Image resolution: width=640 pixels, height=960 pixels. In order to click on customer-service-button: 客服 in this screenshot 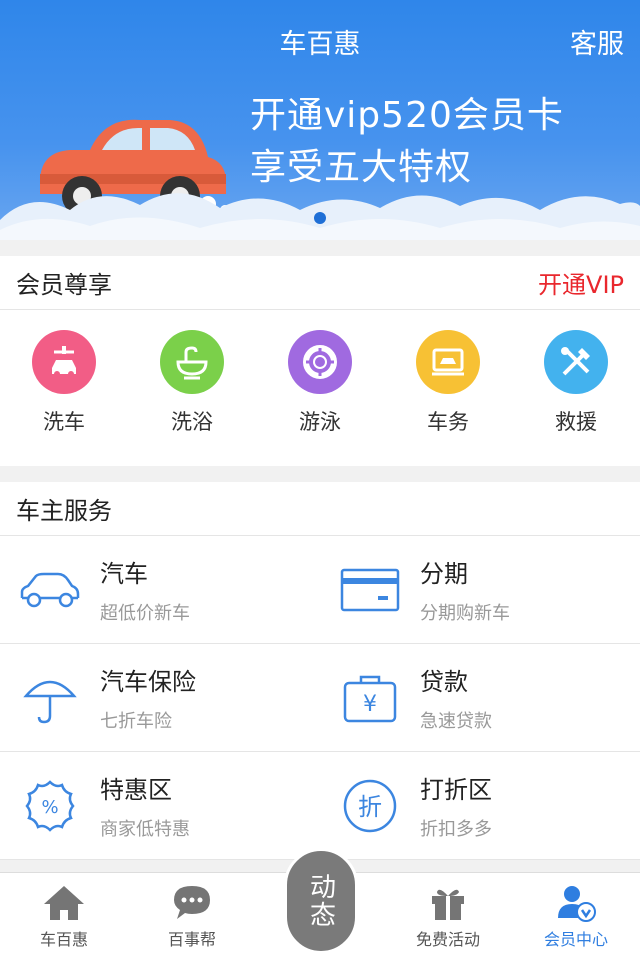, I will do `click(597, 41)`.